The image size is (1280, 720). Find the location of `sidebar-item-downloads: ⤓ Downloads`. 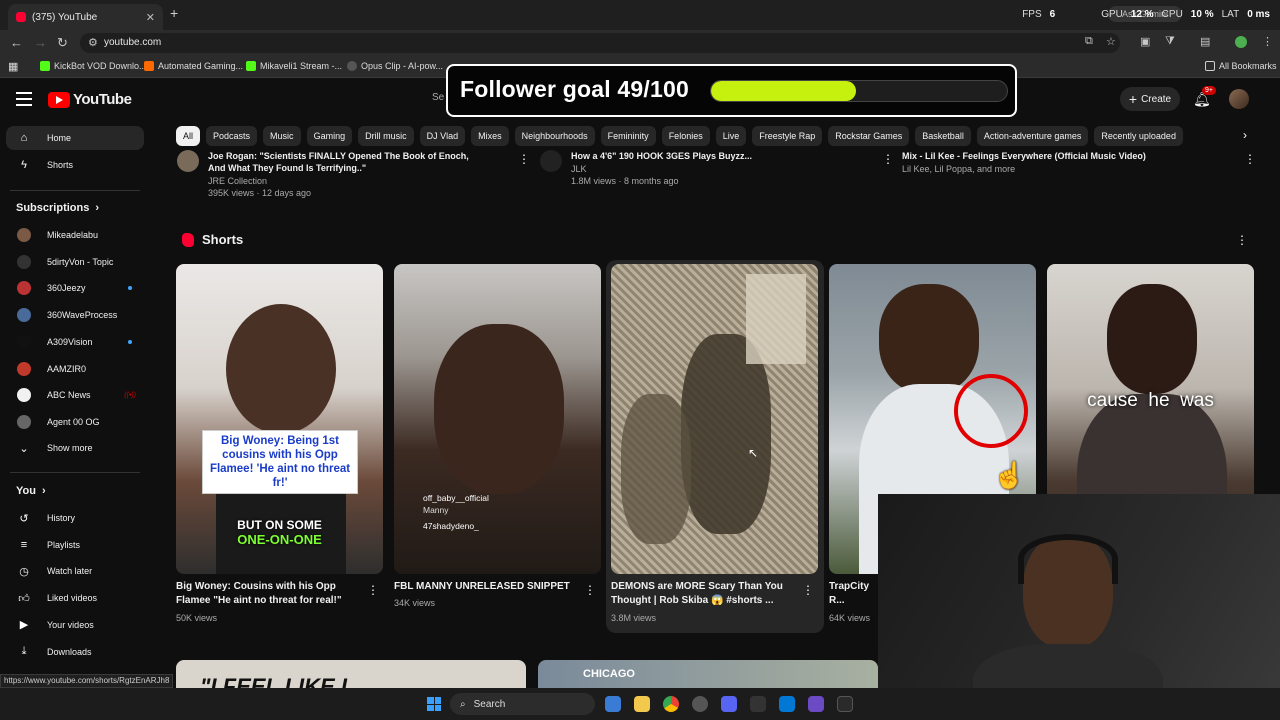

sidebar-item-downloads: ⤓ Downloads is located at coordinates (75, 652).